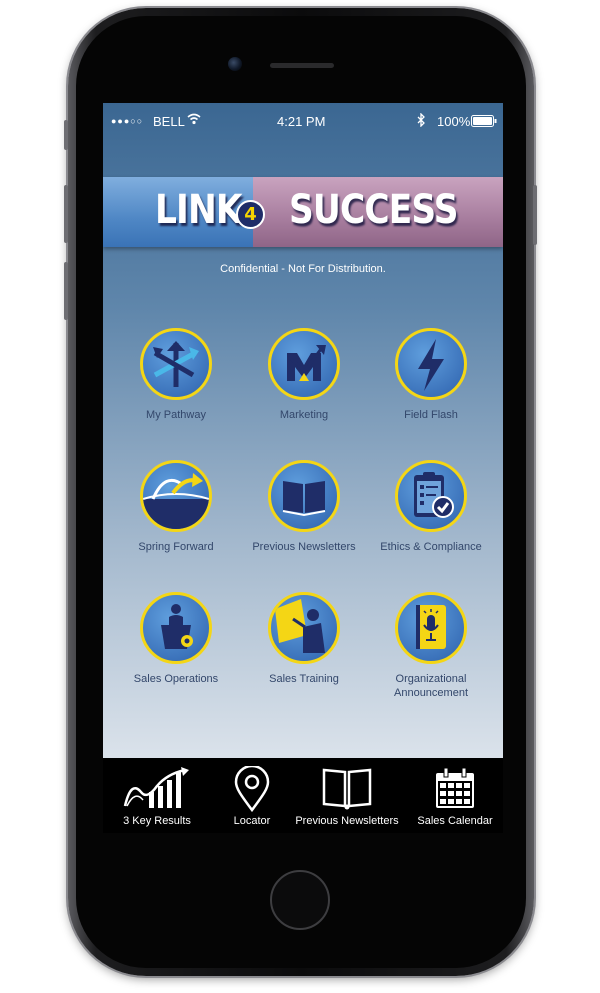 This screenshot has height=993, width=600. What do you see at coordinates (302, 65) in the screenshot?
I see `earpiece-speaker` at bounding box center [302, 65].